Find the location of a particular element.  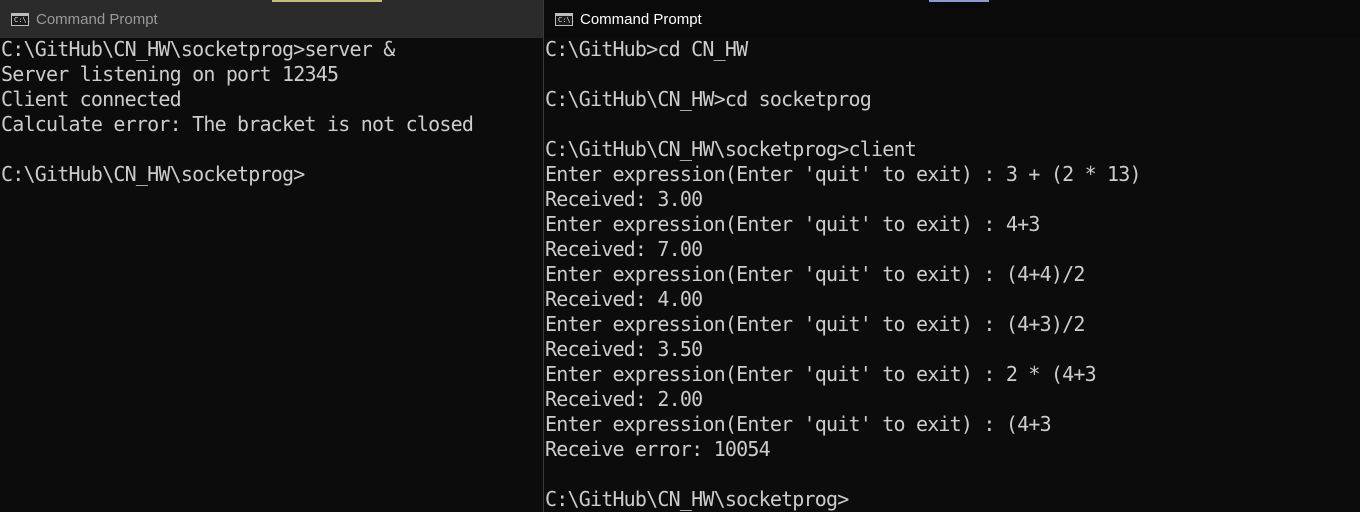

terminal-line: Received: 4.00 is located at coordinates (624, 299).